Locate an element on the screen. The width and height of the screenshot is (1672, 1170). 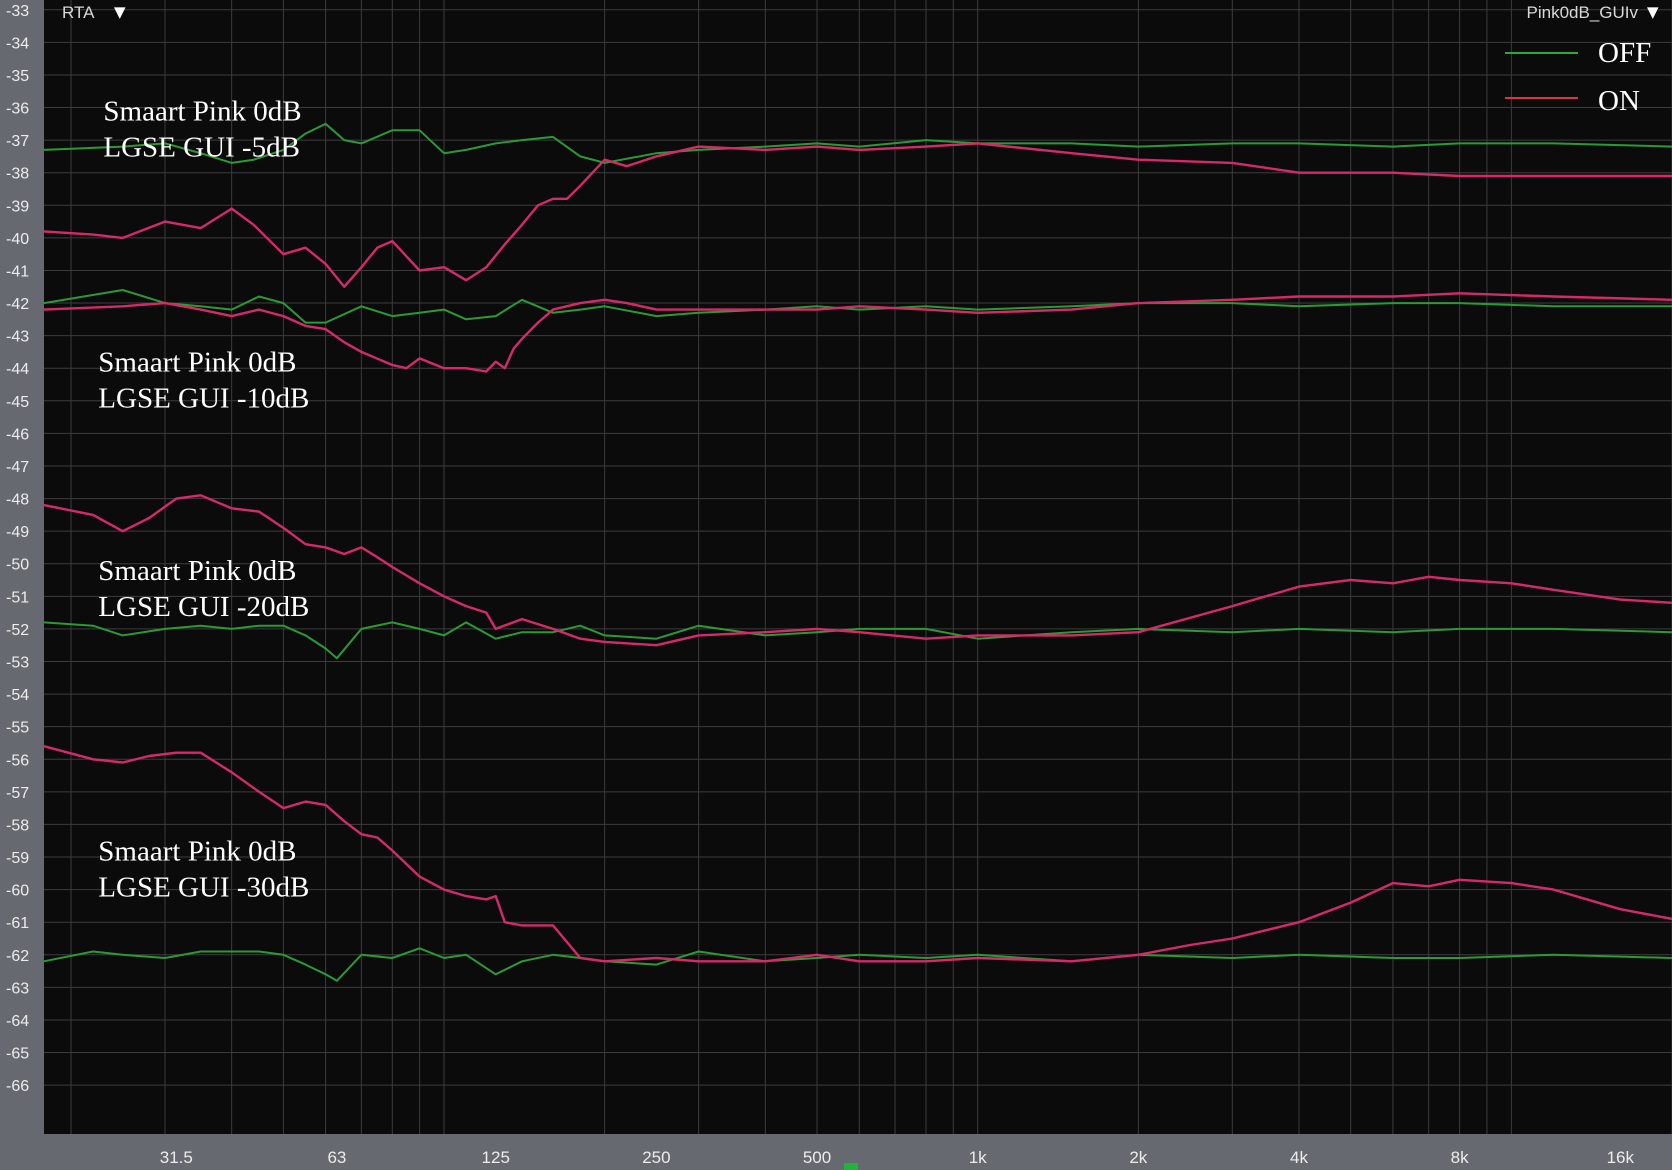
rta-menu: RTA ▼ is located at coordinates (94, 12).